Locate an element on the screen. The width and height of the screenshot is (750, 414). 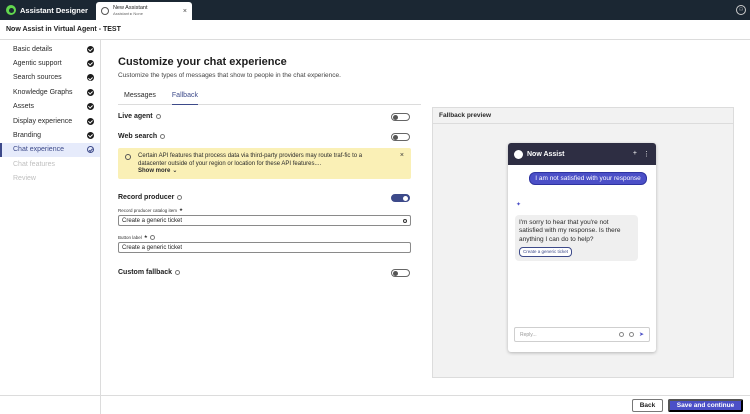
sidebar-item-agentic-support: Agentic support is located at coordinates (50, 63).